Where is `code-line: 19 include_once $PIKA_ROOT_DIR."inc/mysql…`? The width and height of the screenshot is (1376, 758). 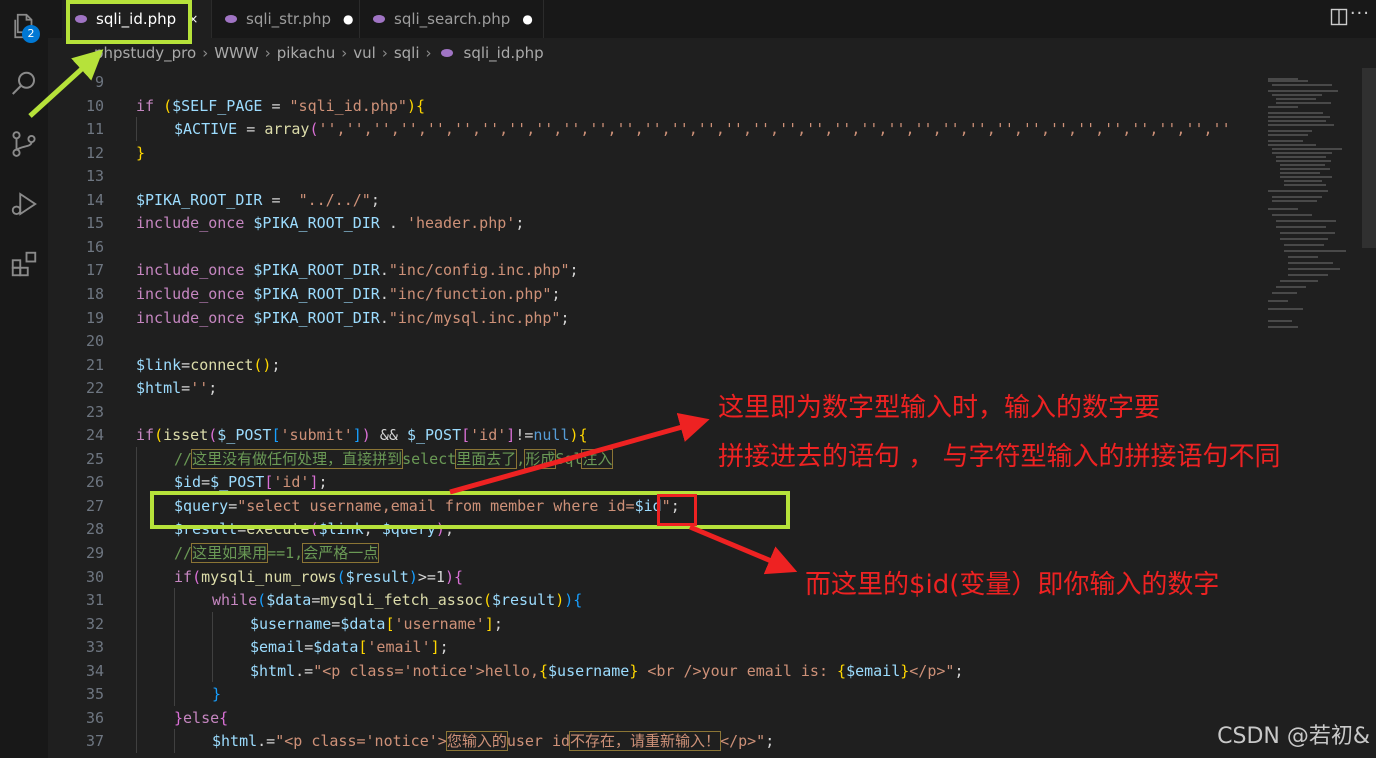
code-line: 19 include_once $PIKA_ROOT_DIR."inc/mysql… is located at coordinates (653, 318).